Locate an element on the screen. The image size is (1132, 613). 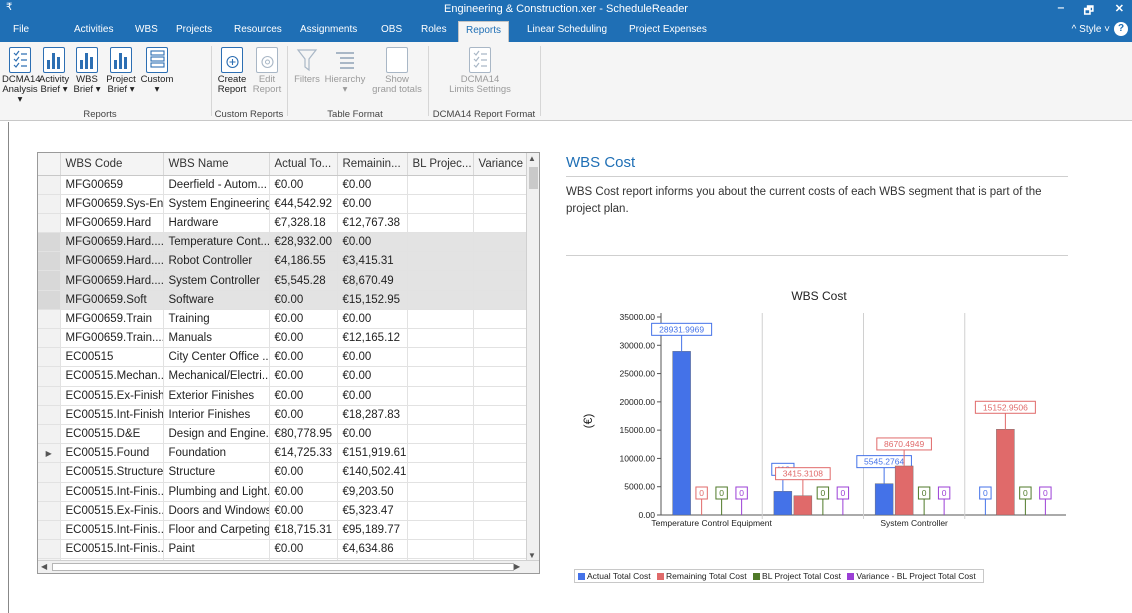
column-header-wbs-code: WBS Code is located at coordinates (112, 164).